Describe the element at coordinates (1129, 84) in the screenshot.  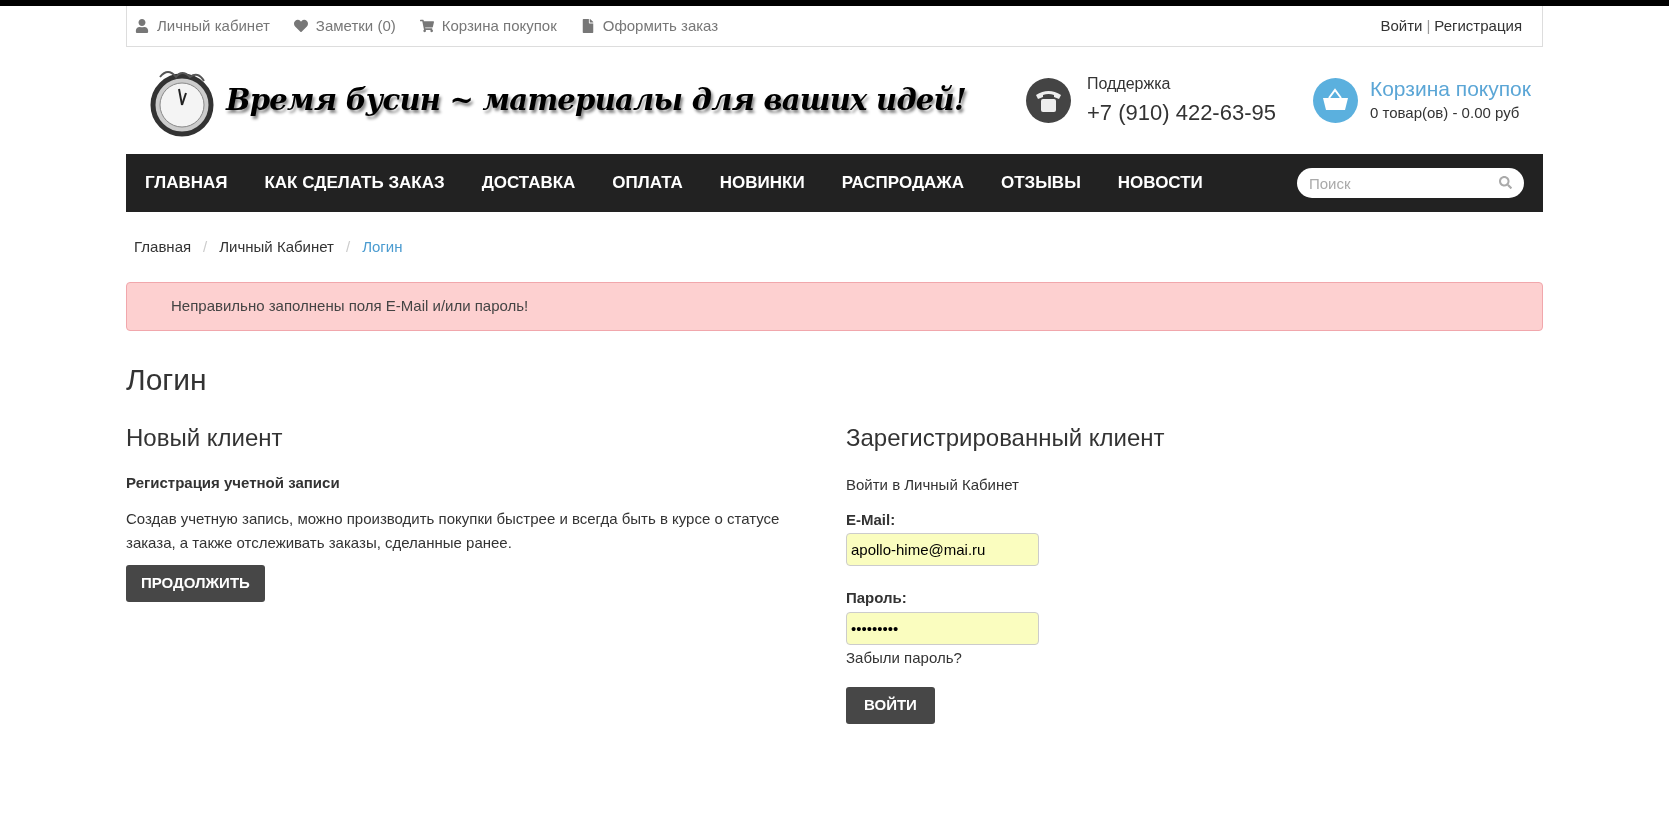
I see `support-label: Поддержка` at that location.